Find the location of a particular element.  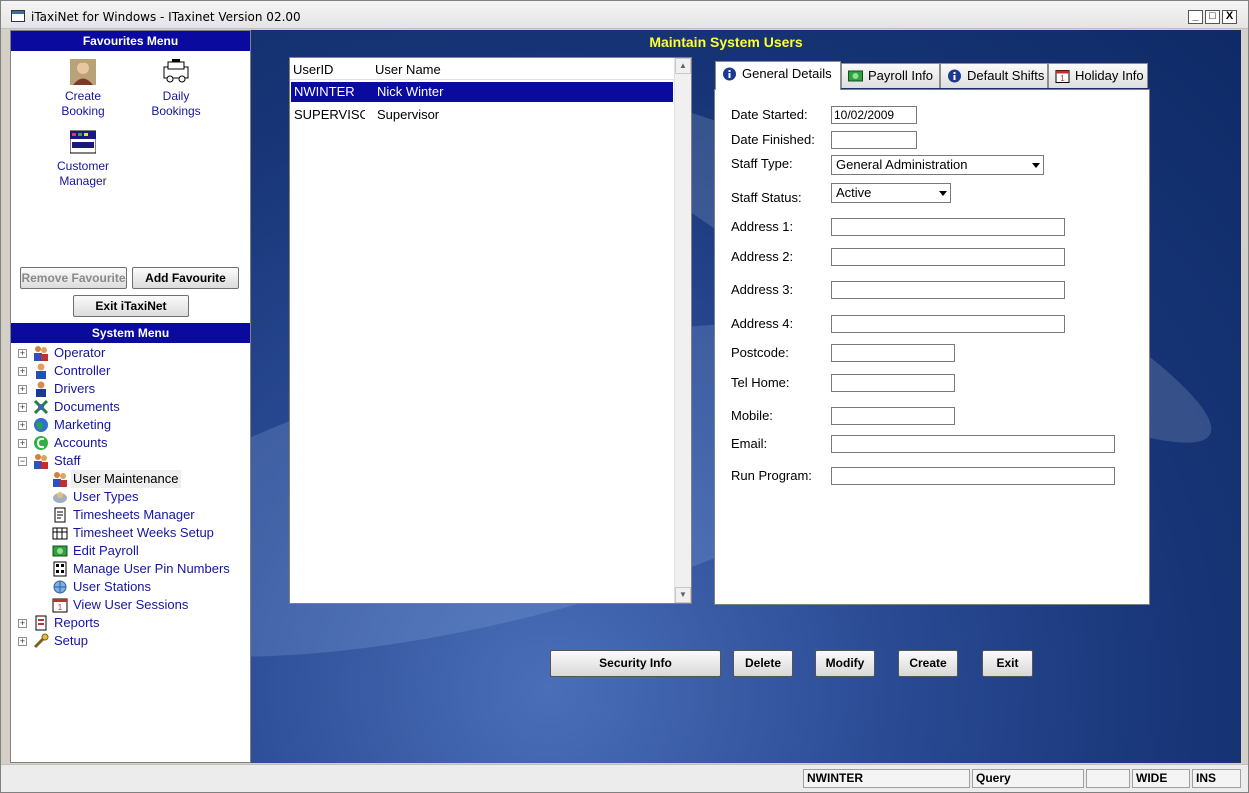

scroll-down-arrow: ▼ is located at coordinates (683, 595).